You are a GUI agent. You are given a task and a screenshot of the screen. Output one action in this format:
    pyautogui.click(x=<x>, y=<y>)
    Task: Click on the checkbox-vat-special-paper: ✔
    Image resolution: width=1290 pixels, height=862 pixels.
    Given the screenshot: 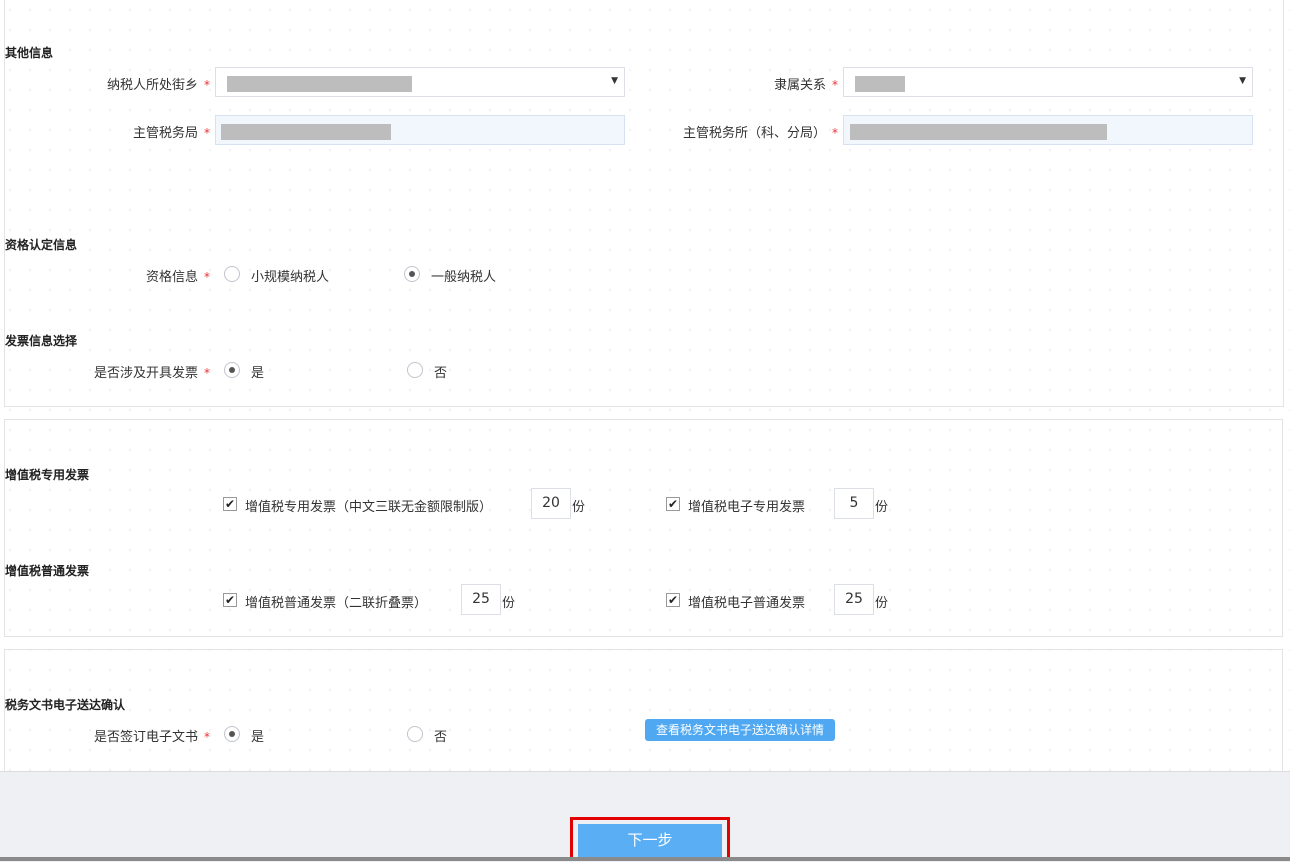 What is the action you would take?
    pyautogui.click(x=230, y=504)
    